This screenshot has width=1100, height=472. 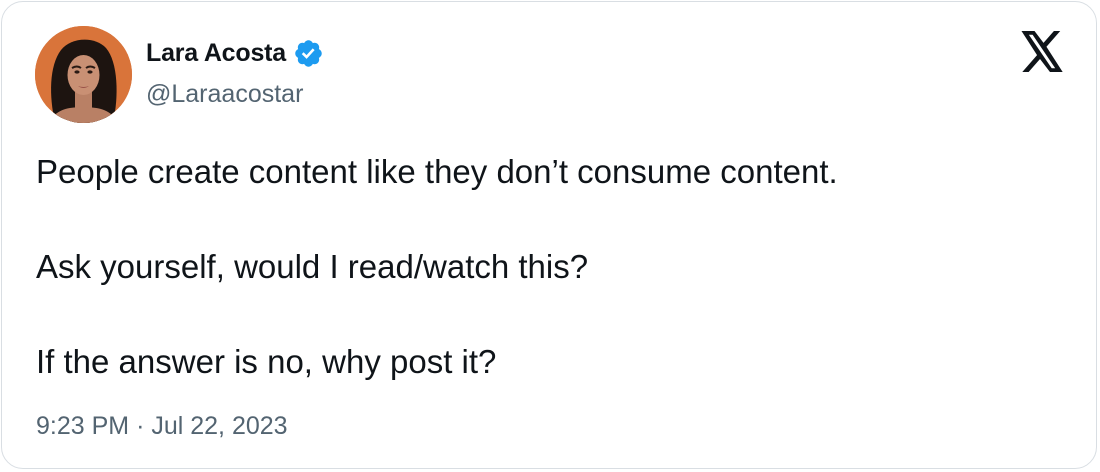 What do you see at coordinates (312, 266) in the screenshot?
I see `tweet-line-2: Ask yourself, would I read/watch this?` at bounding box center [312, 266].